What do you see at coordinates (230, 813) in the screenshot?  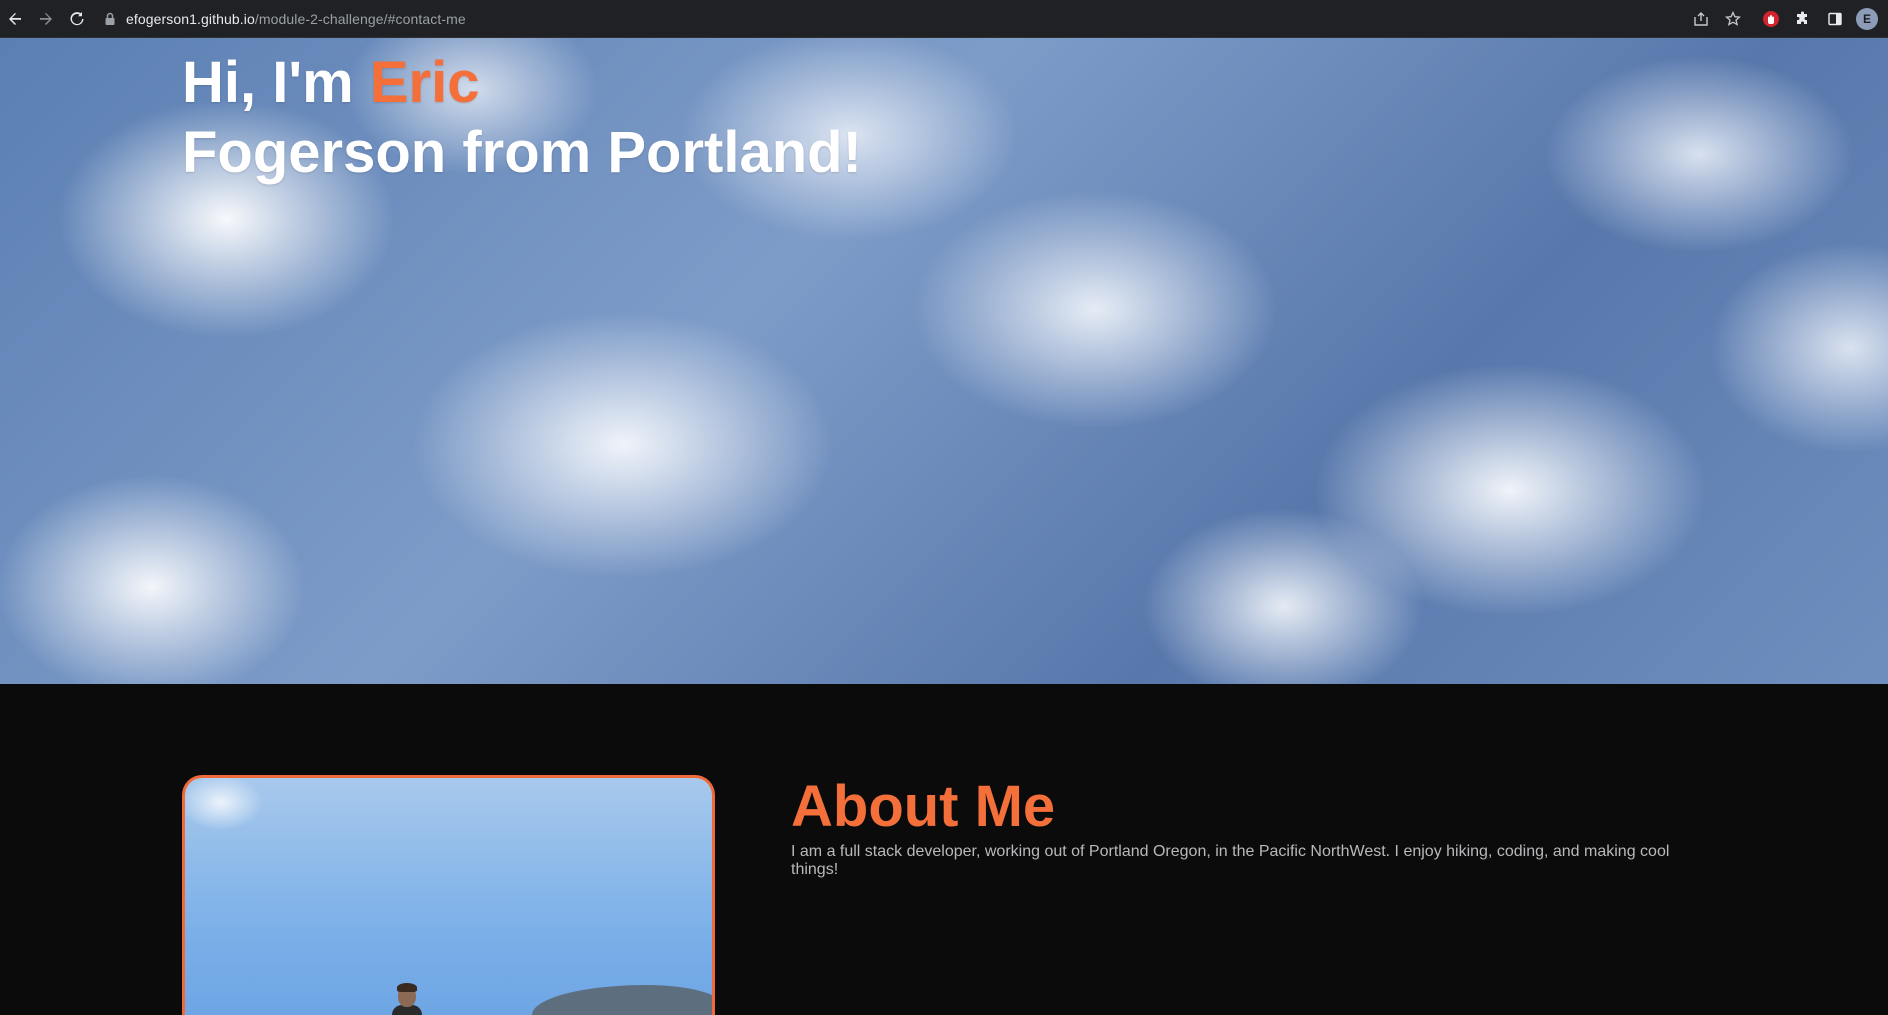 I see `photo-cloud` at bounding box center [230, 813].